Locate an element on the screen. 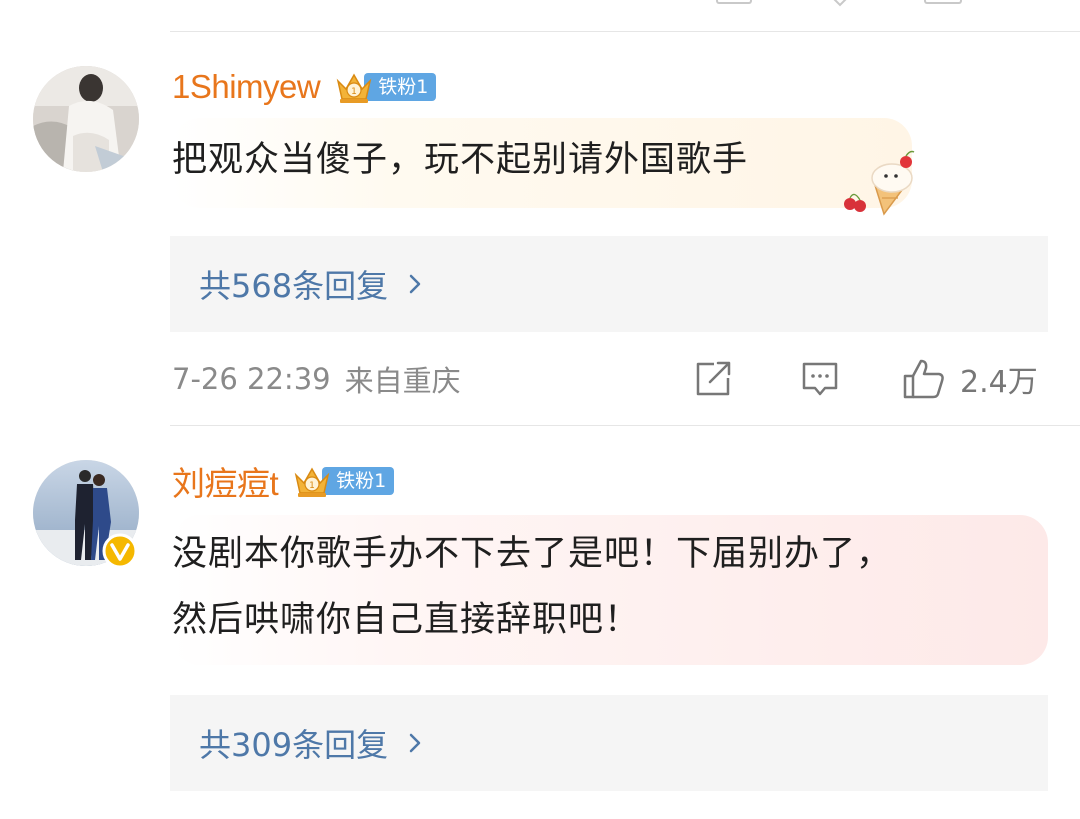 The width and height of the screenshot is (1080, 819). replies-link: 共309条回复 is located at coordinates (293, 743).